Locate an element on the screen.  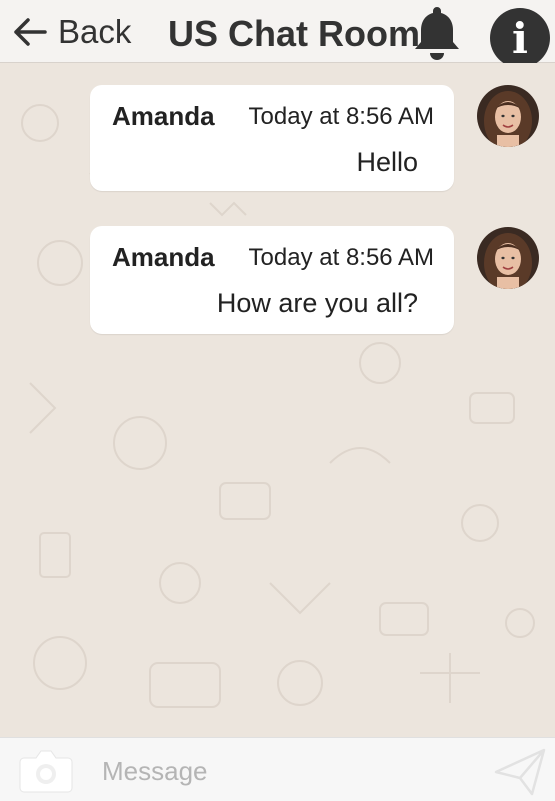
info-icon: i is located at coordinates (520, 38).